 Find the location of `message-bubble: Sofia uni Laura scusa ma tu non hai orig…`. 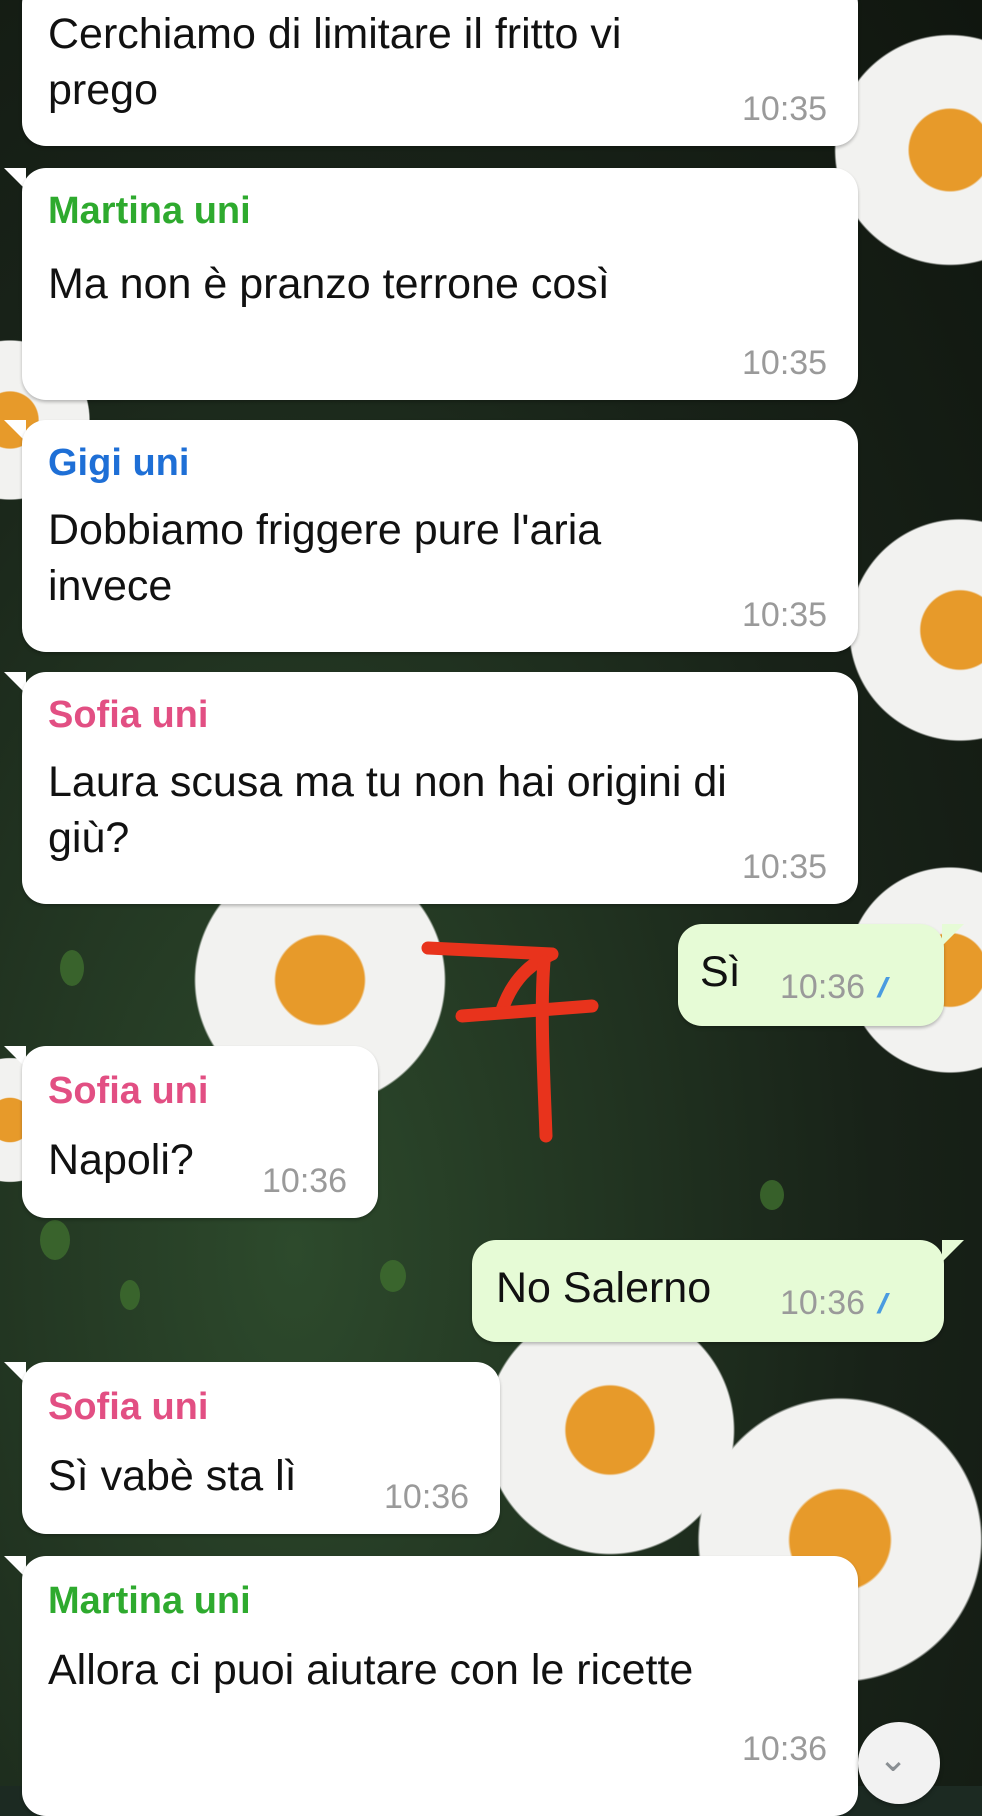

message-bubble: Sofia uni Laura scusa ma tu non hai orig… is located at coordinates (440, 788).